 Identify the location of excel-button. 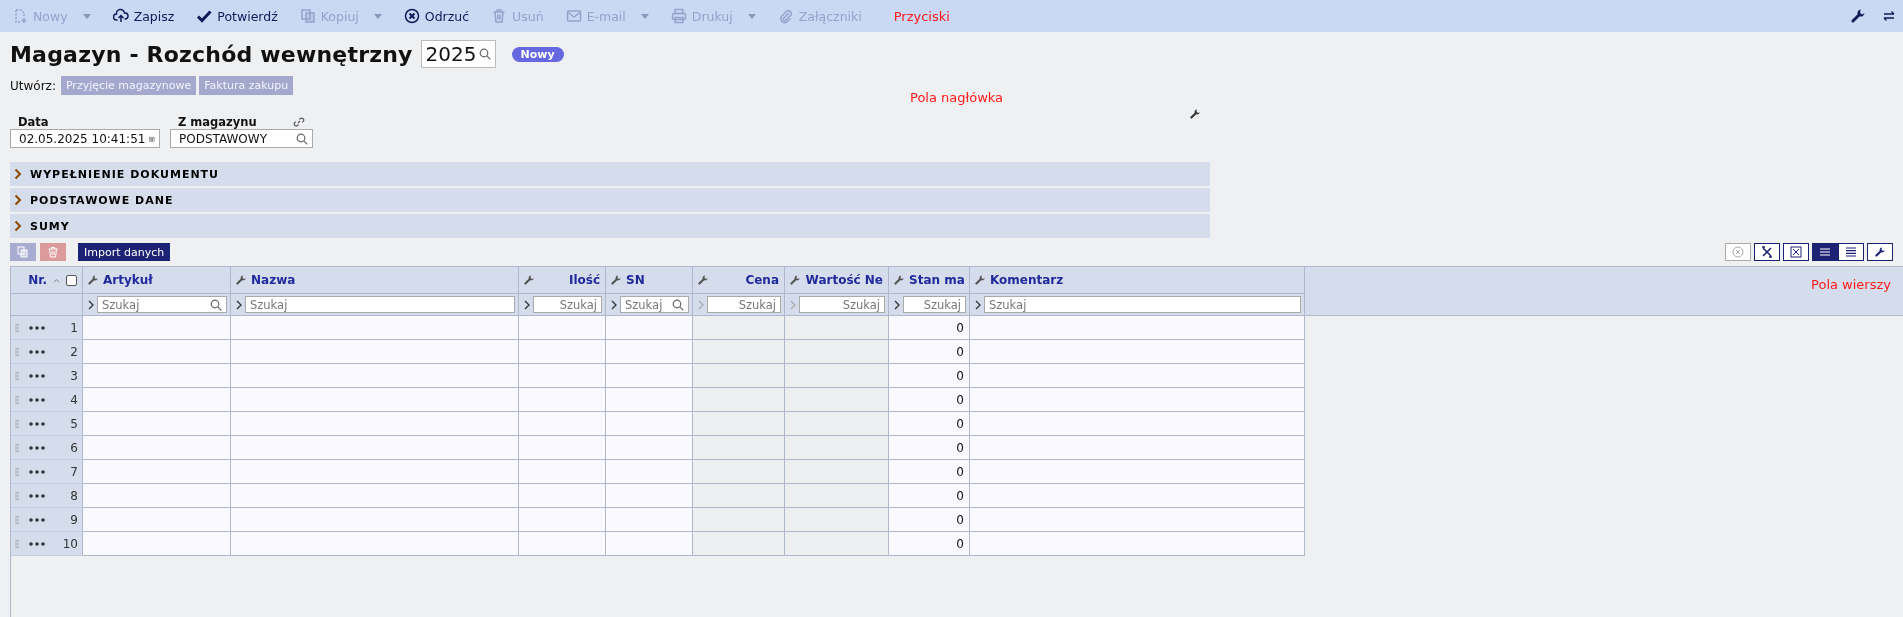
(1767, 252).